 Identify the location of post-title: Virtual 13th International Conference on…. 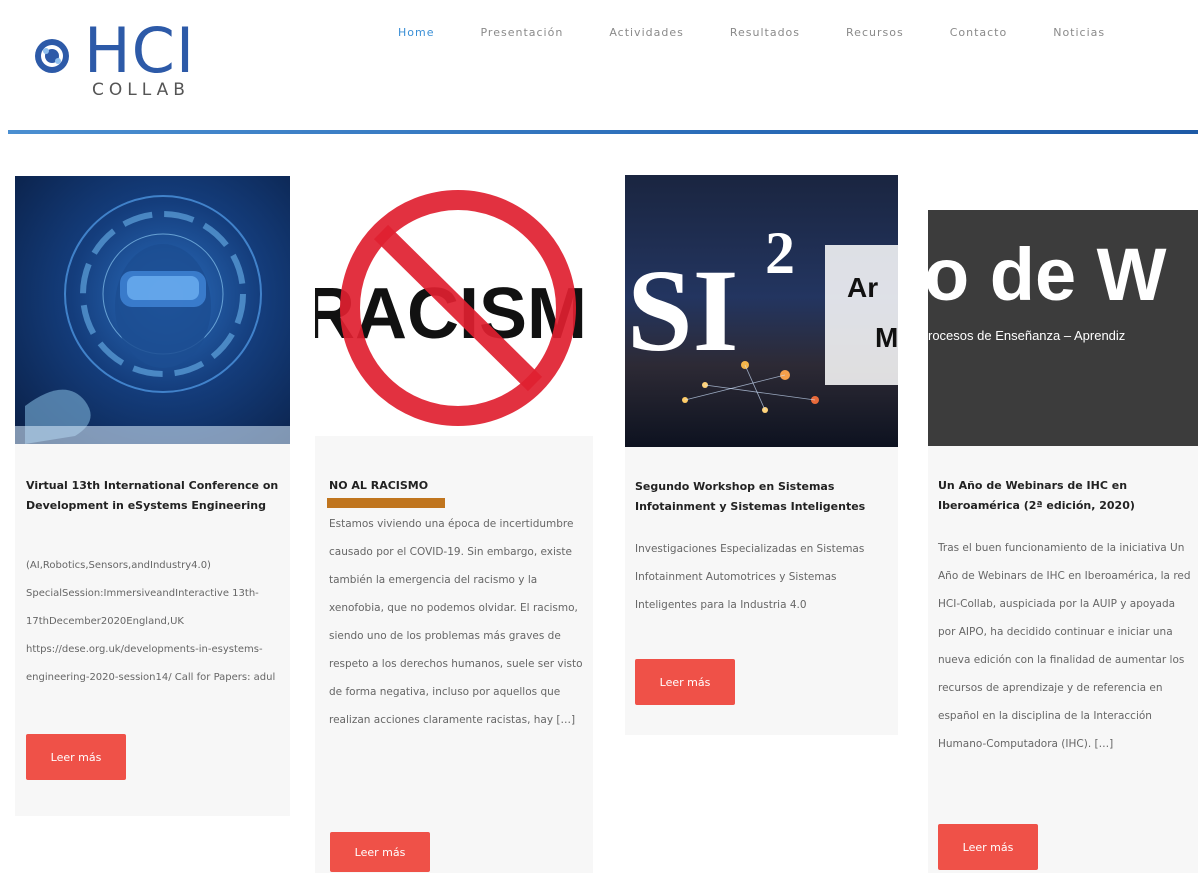
(155, 496).